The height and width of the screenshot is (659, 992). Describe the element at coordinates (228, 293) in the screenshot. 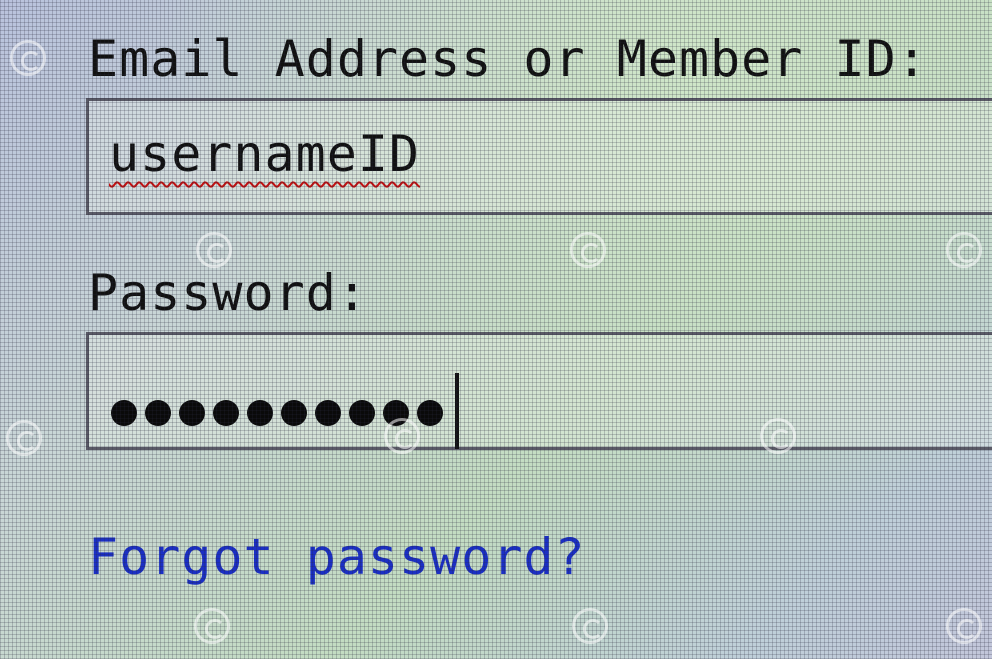

I see `password-label: Password:` at that location.